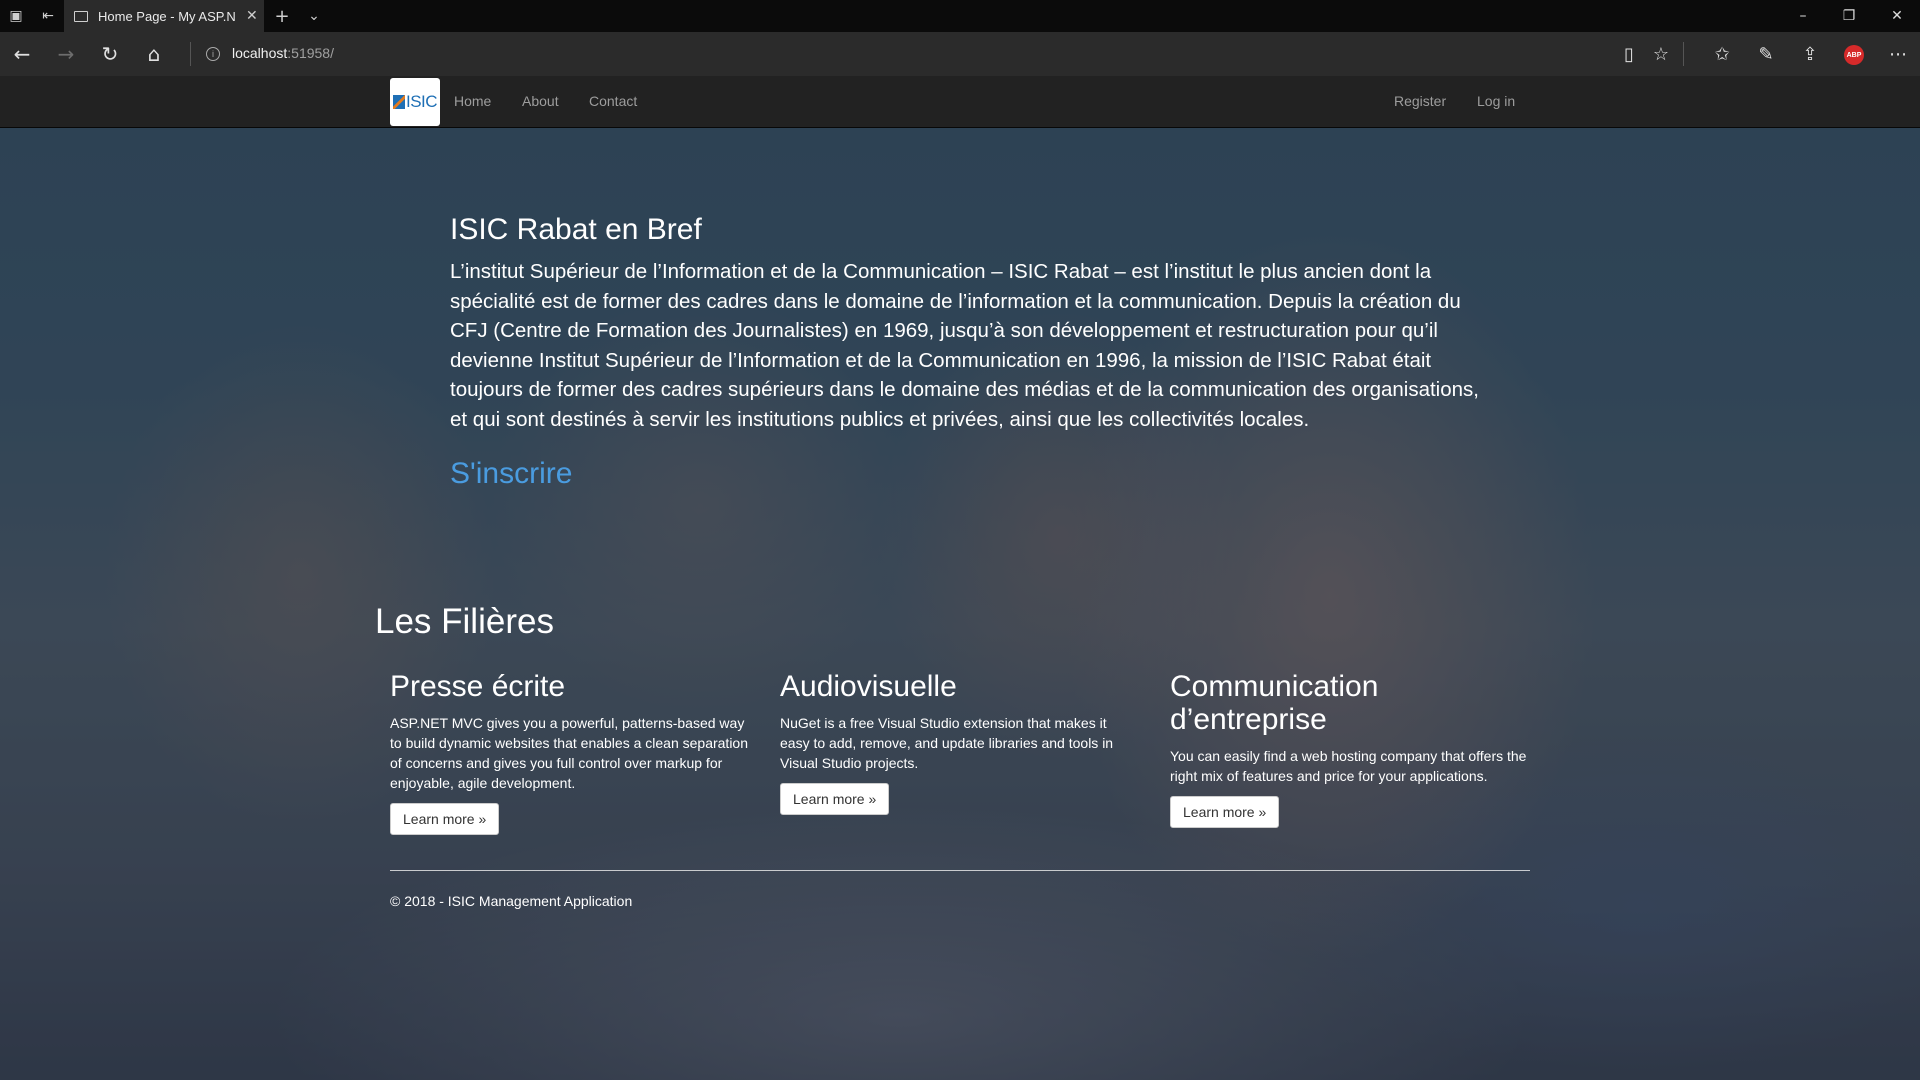  I want to click on forward-icon: →, so click(66, 54).